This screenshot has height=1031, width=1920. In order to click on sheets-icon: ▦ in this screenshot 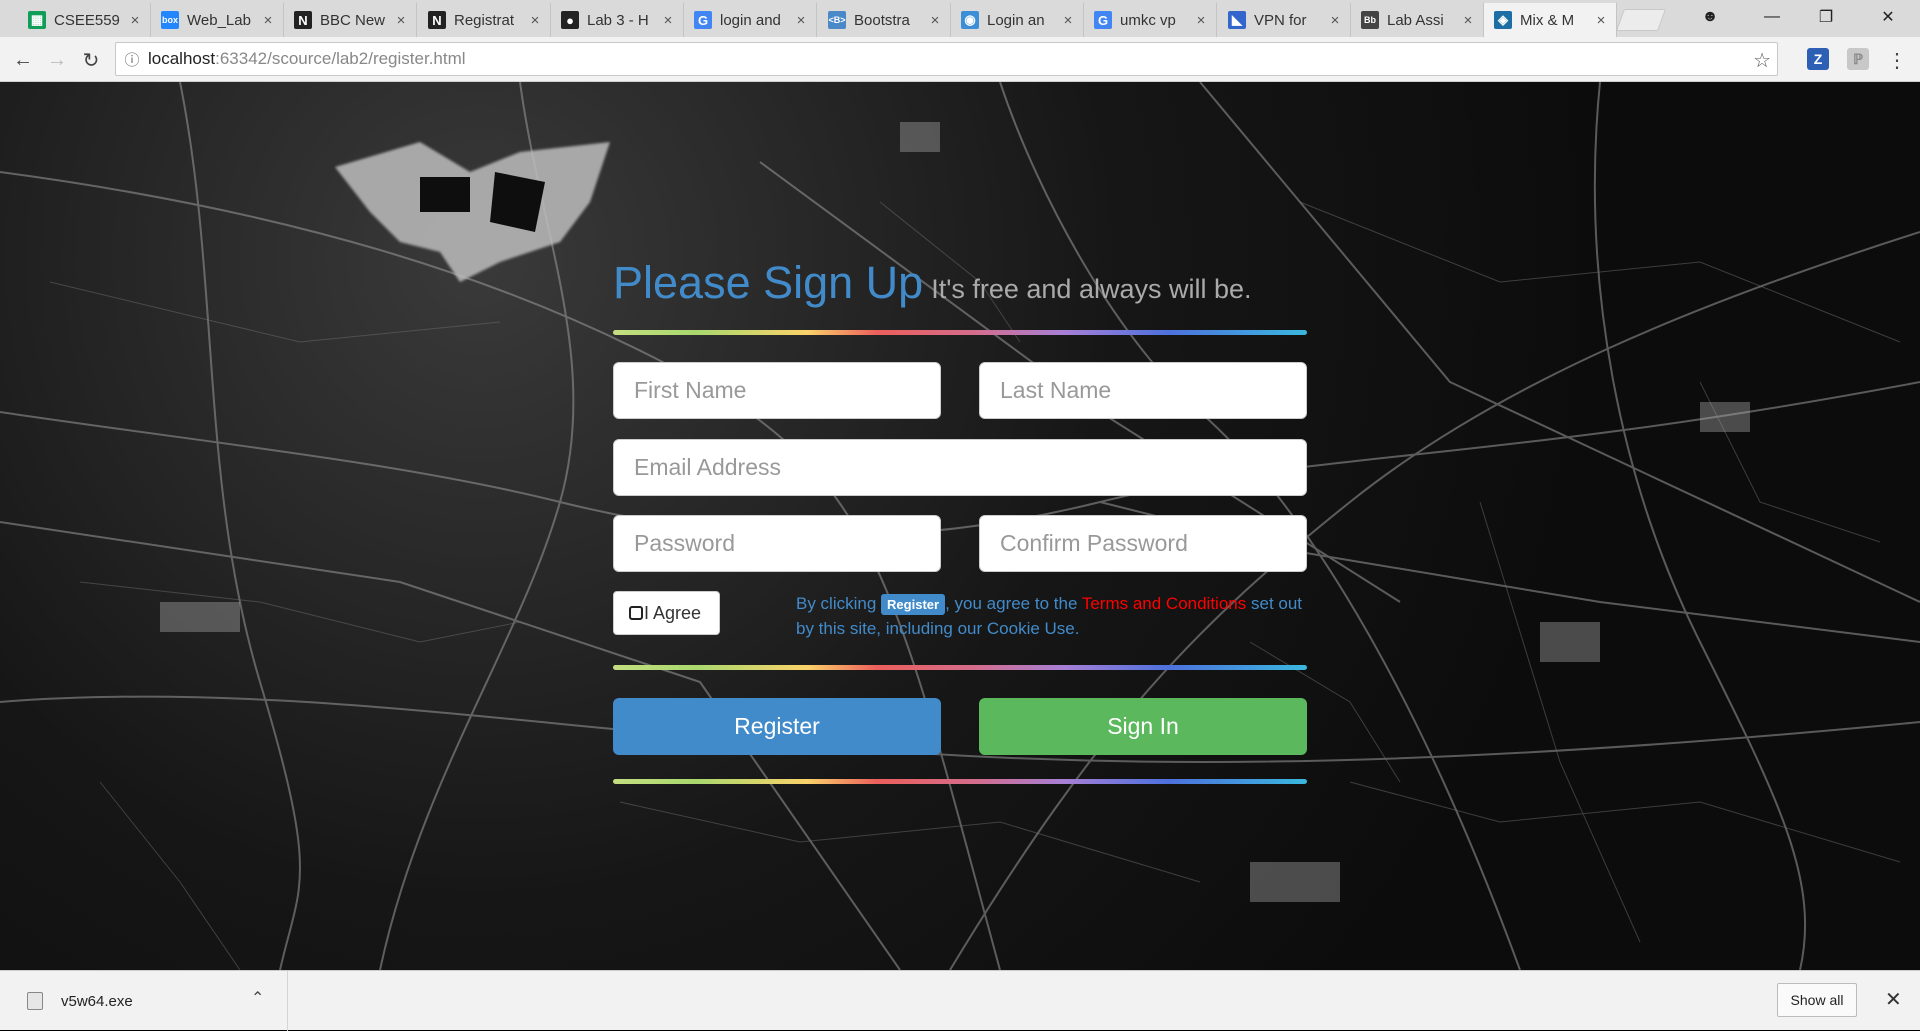, I will do `click(37, 20)`.